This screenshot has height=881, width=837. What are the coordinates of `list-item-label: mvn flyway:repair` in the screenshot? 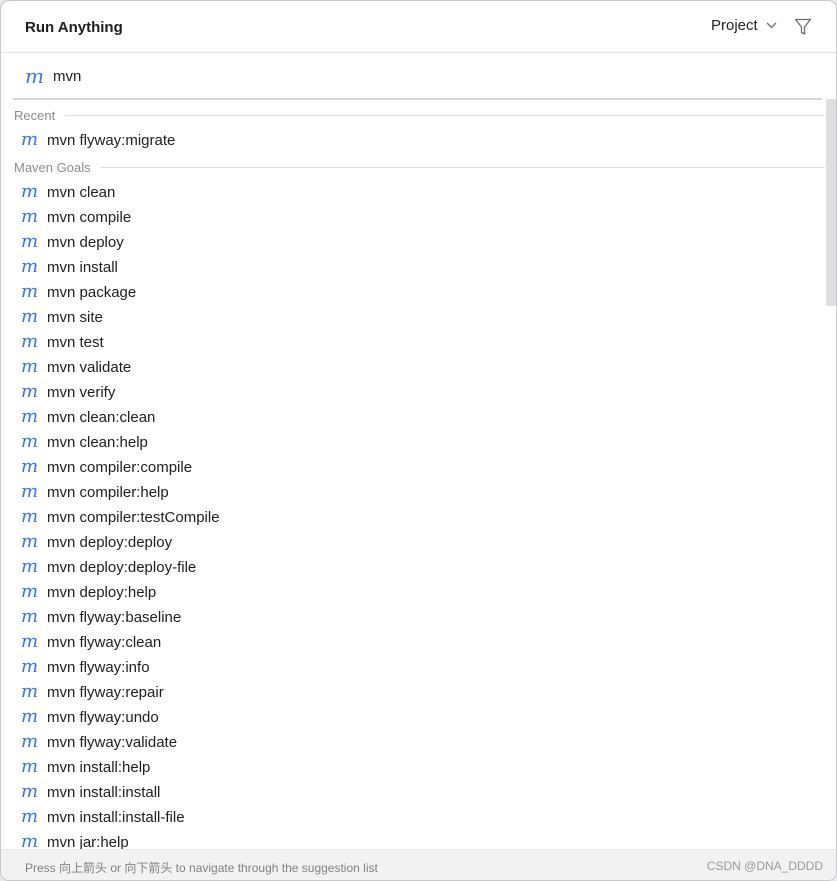 It's located at (105, 692).